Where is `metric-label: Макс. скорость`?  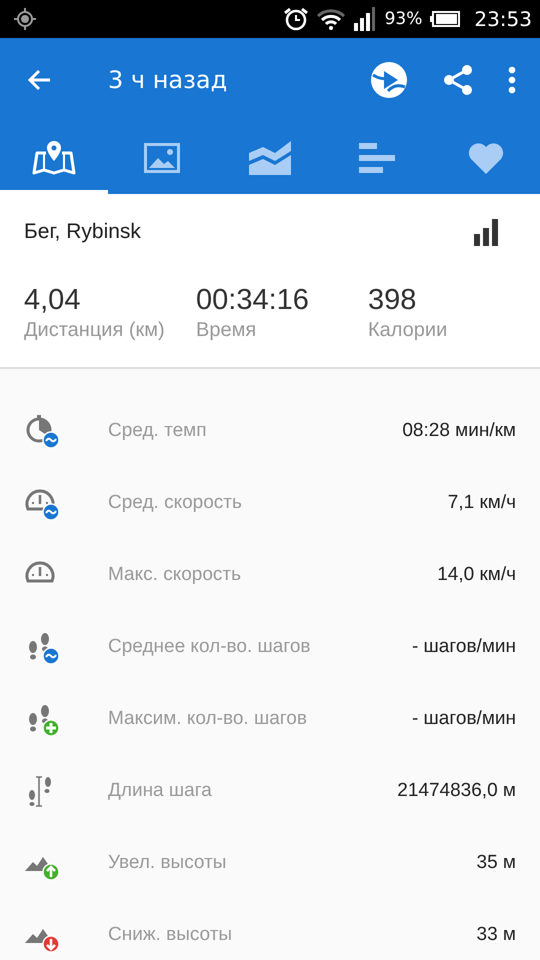
metric-label: Макс. скорость is located at coordinates (175, 575).